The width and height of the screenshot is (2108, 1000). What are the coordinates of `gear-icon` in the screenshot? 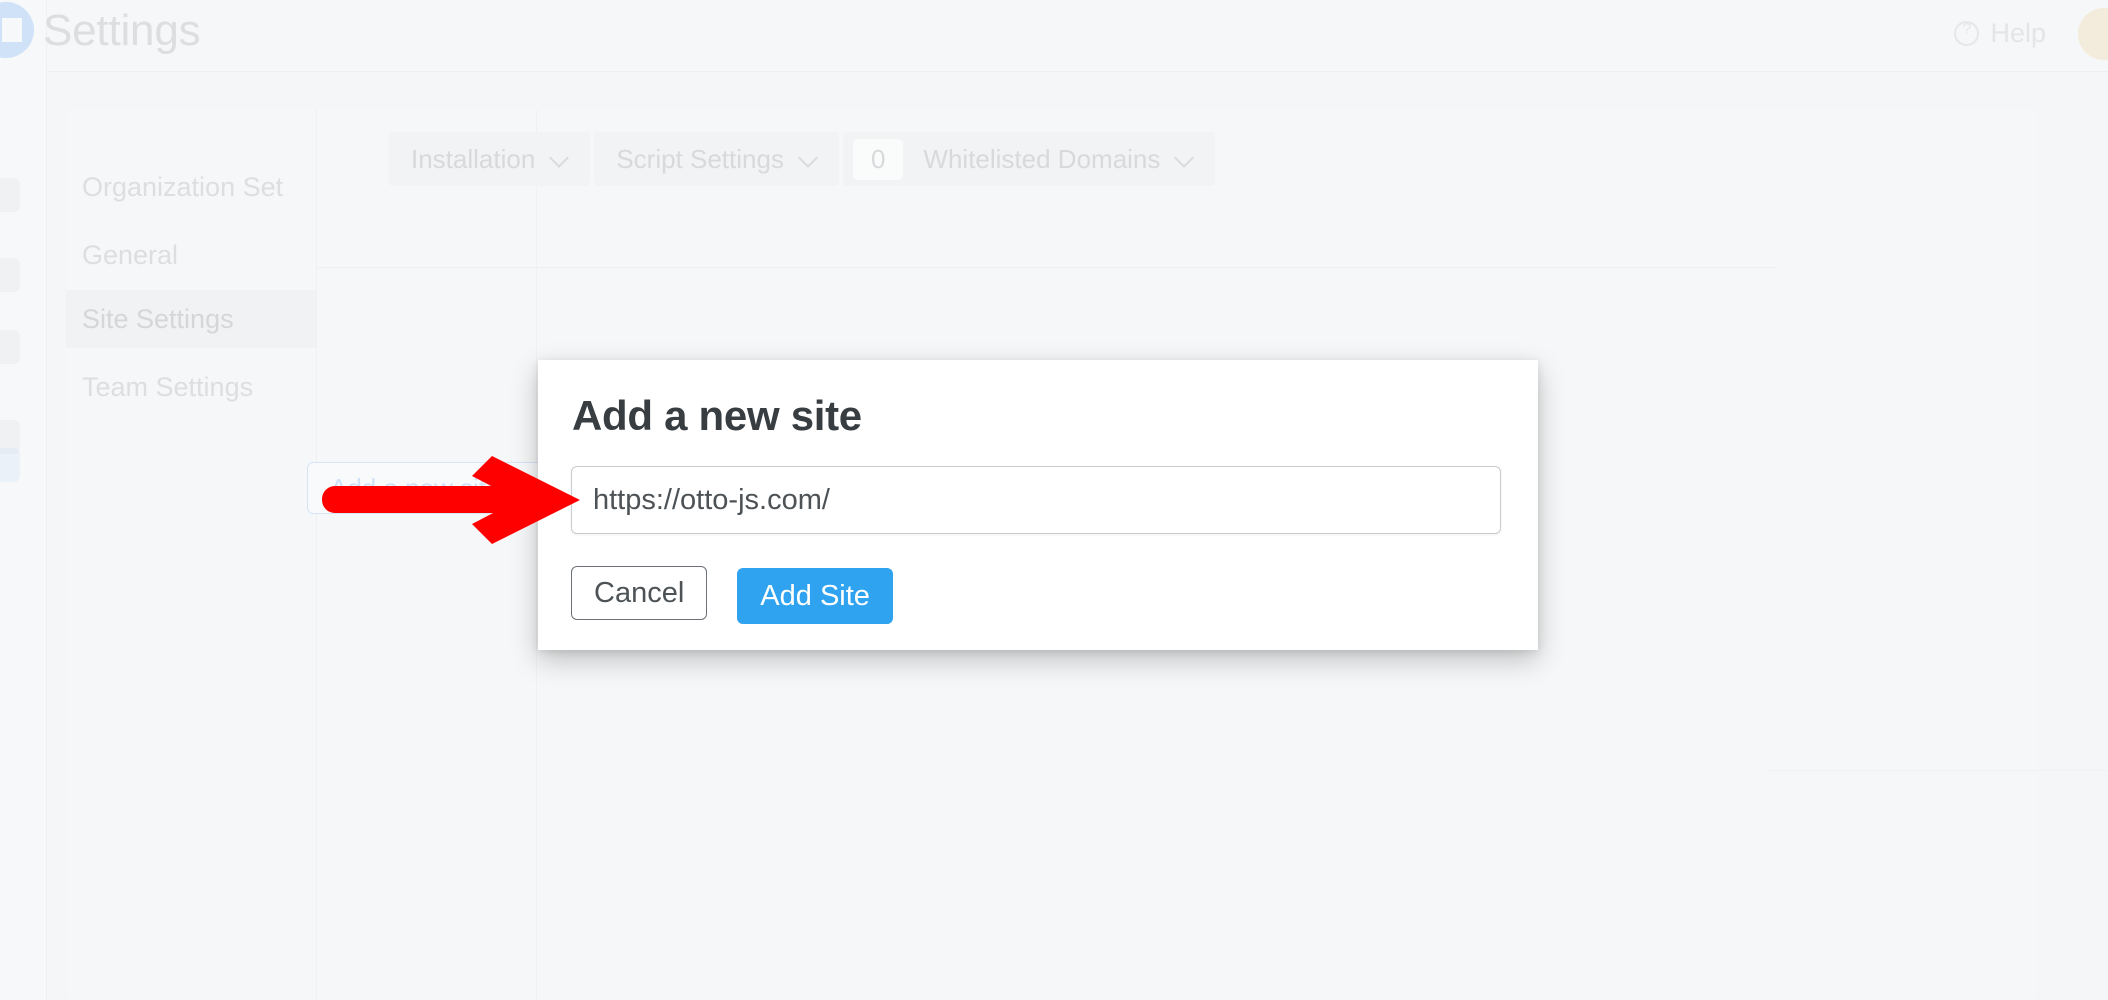 It's located at (10, 465).